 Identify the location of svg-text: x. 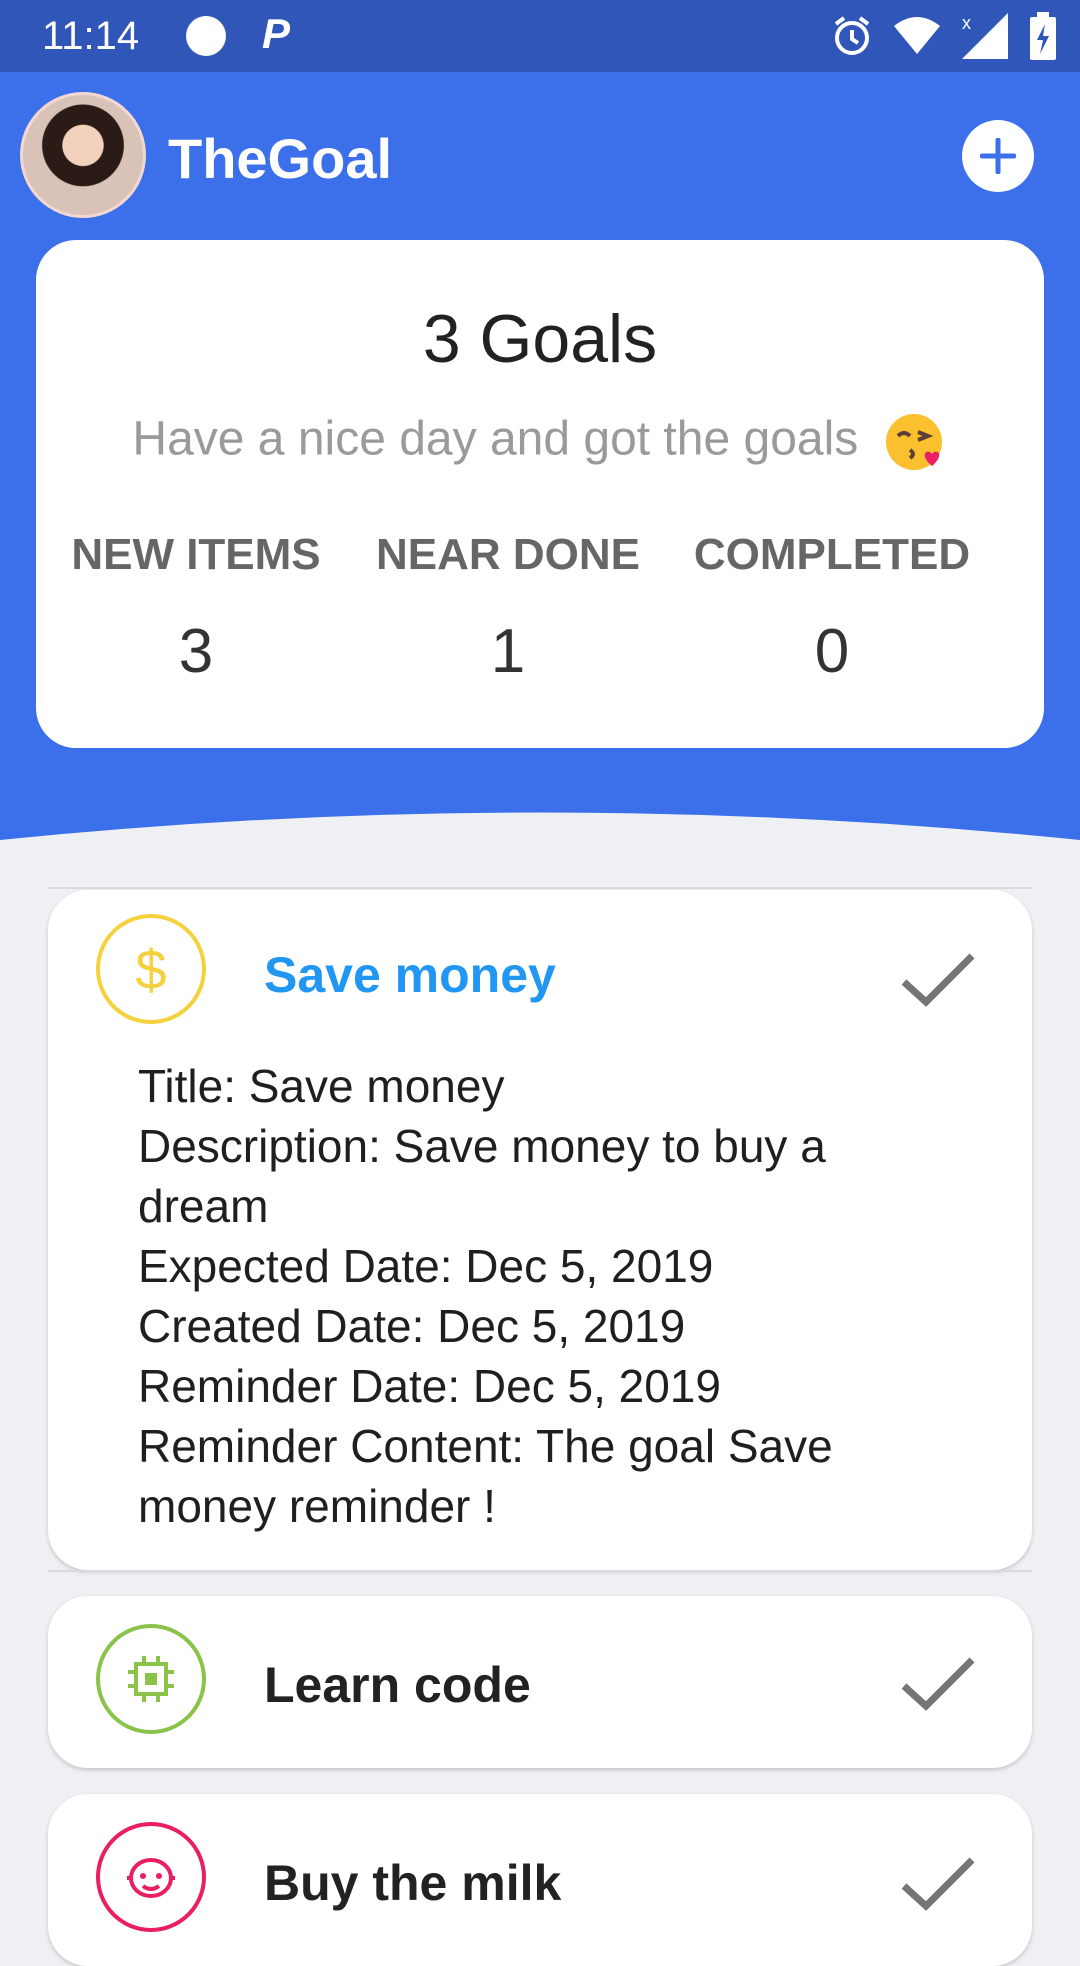
(966, 23).